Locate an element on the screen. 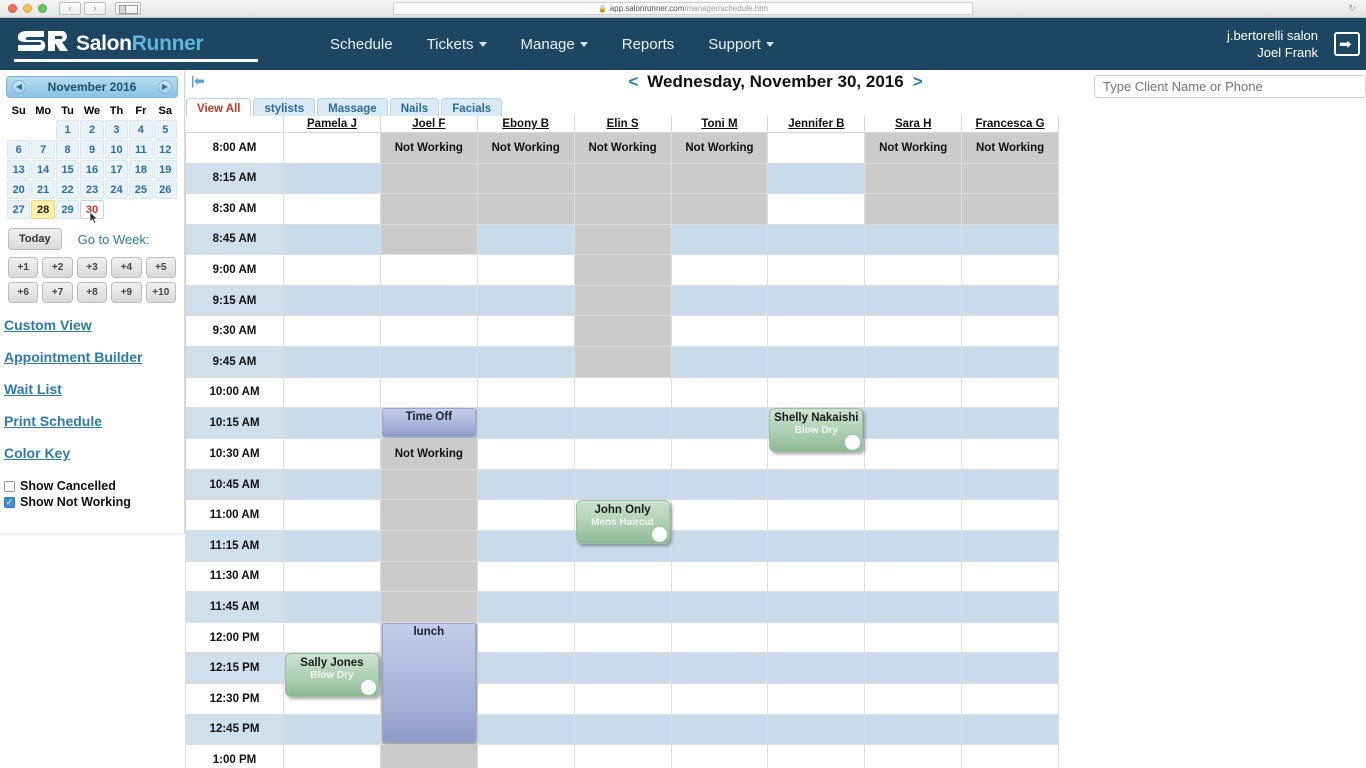  salonrunner-logo: SalonRunner is located at coordinates (150, 45).